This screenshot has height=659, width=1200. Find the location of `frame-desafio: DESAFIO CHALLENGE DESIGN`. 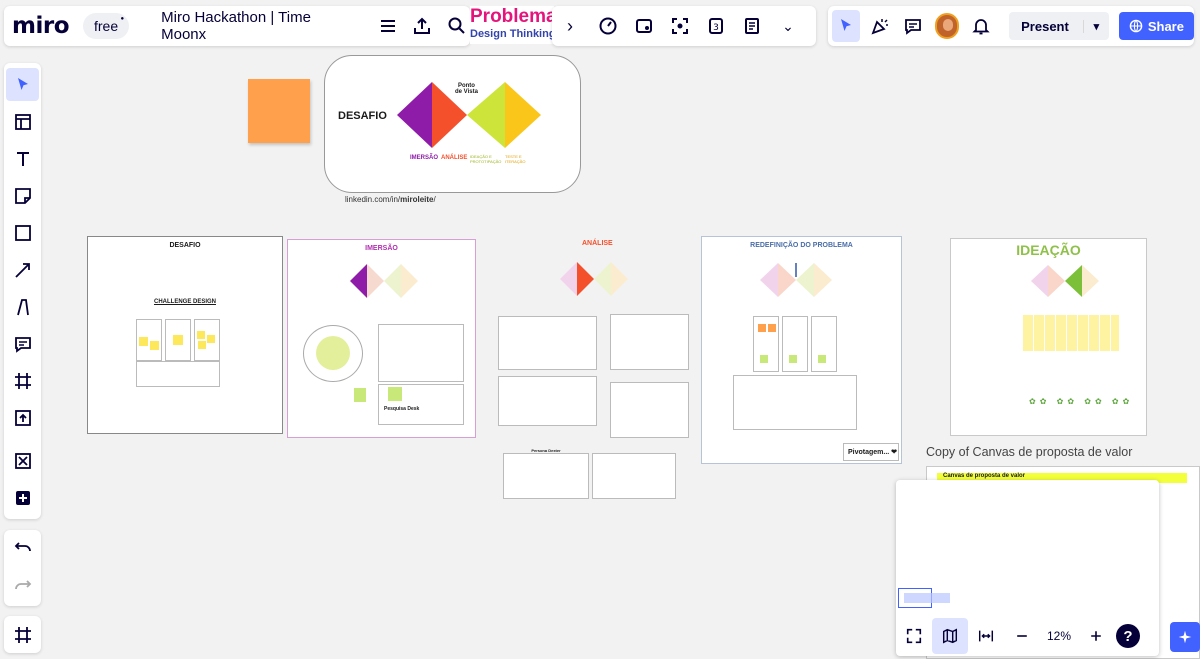

frame-desafio: DESAFIO CHALLENGE DESIGN is located at coordinates (185, 335).